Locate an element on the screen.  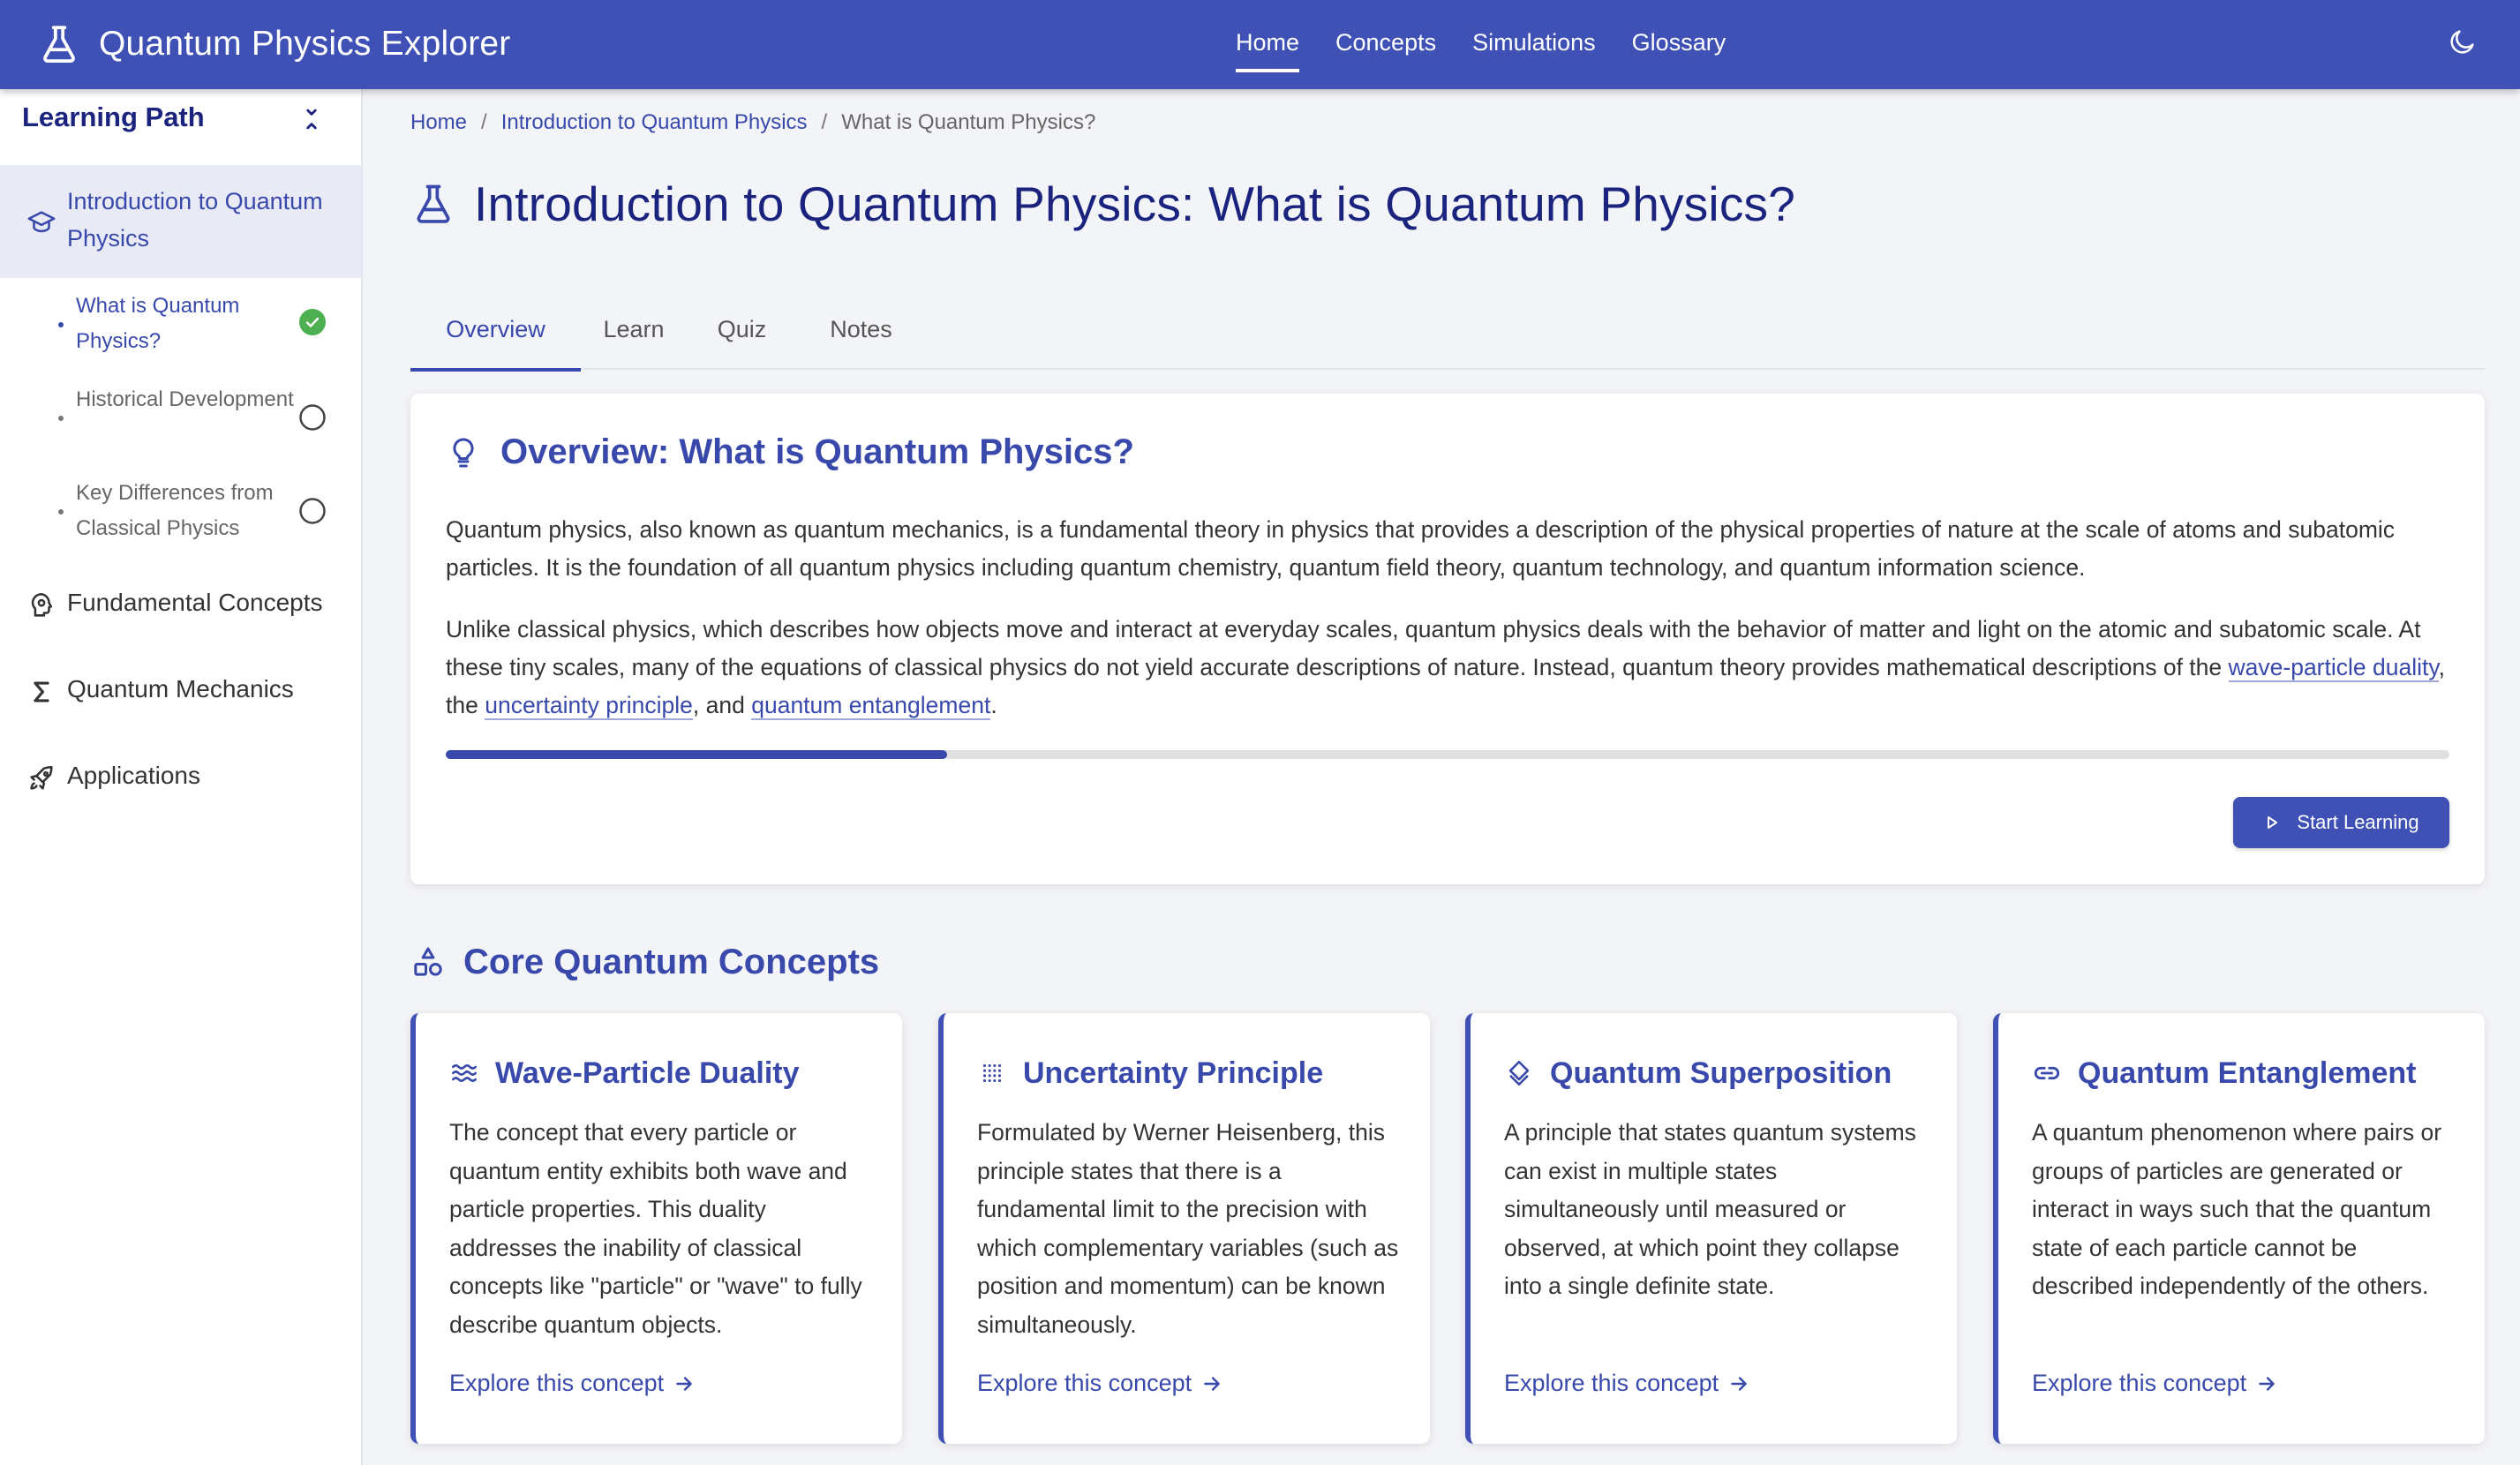
concept-card-header: Wave-Particle Duality is located at coordinates (624, 1073).